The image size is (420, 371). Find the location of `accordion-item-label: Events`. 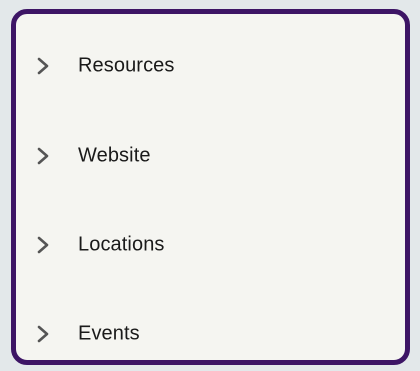

accordion-item-label: Events is located at coordinates (109, 333).